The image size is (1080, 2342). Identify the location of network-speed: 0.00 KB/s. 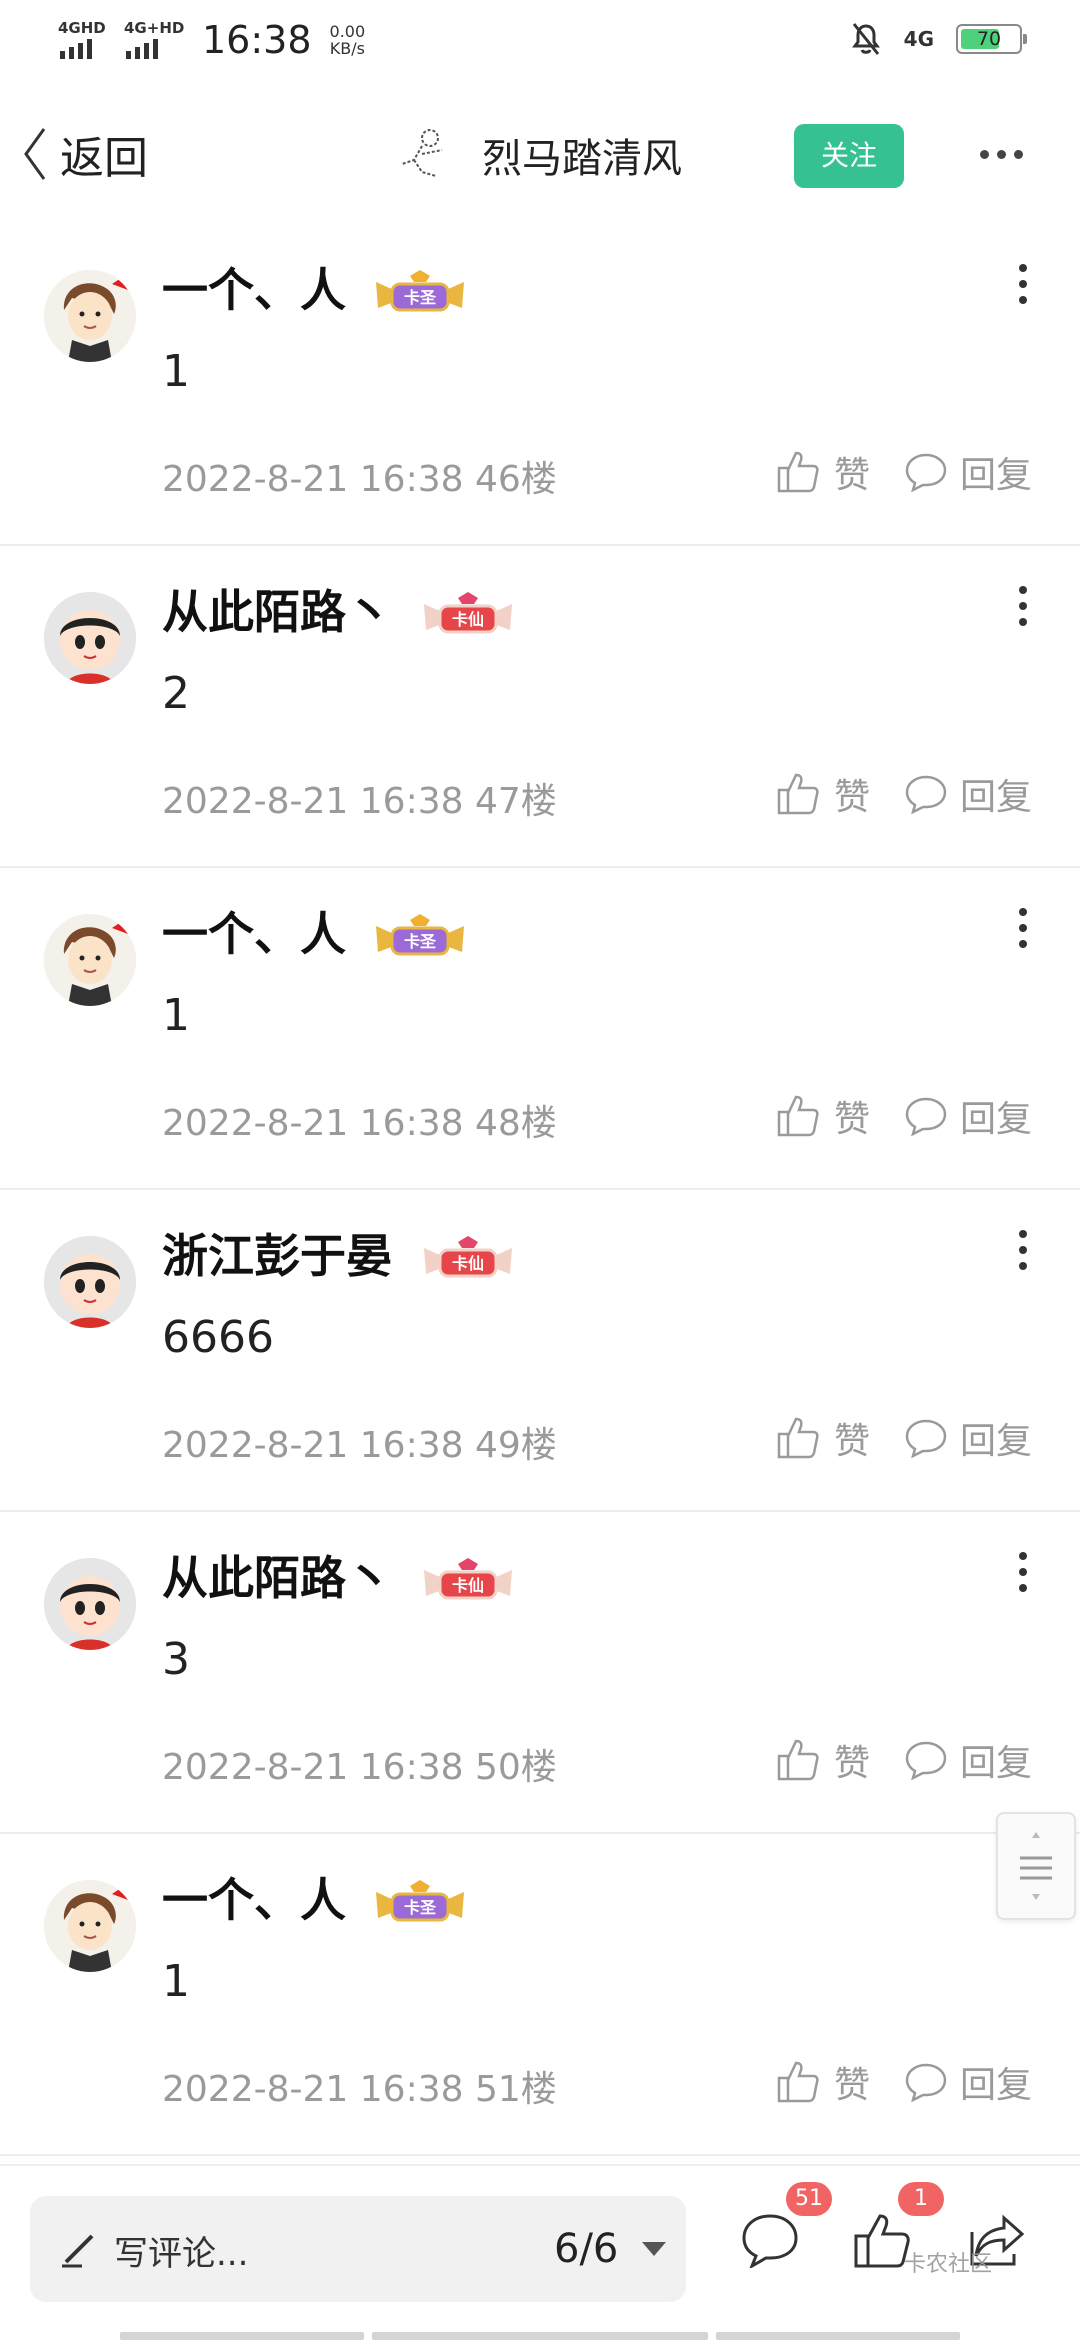
(347, 40).